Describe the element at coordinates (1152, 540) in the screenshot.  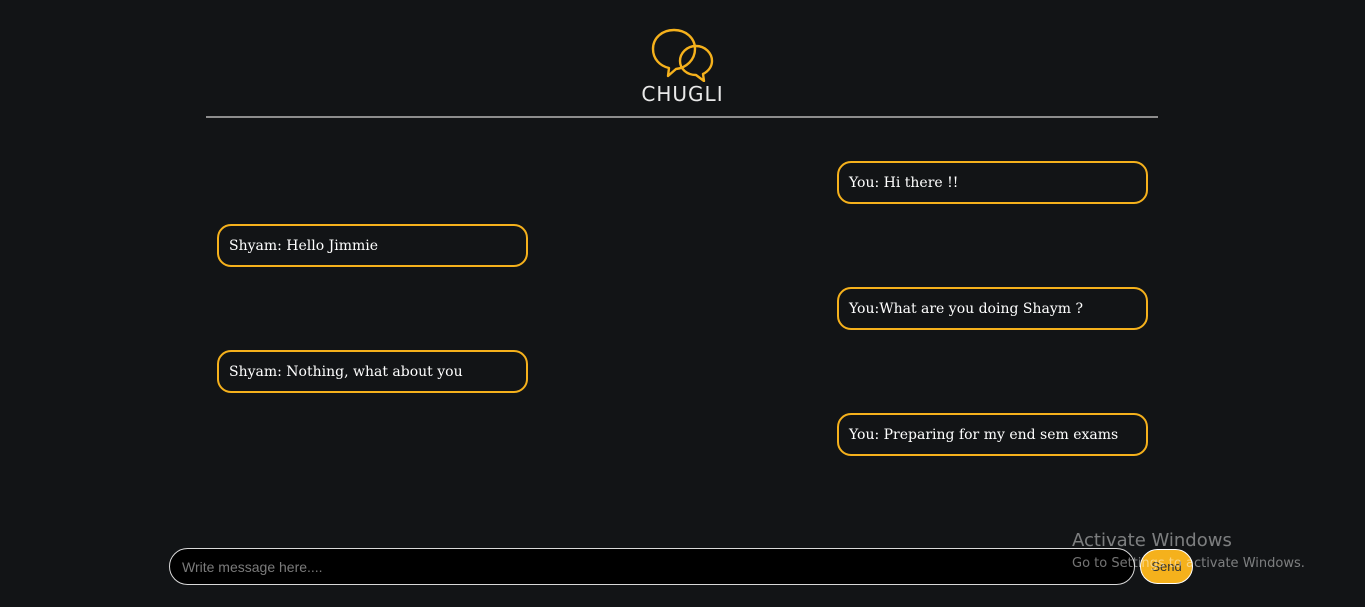
I see `activate-windows-title: Activate Windows` at that location.